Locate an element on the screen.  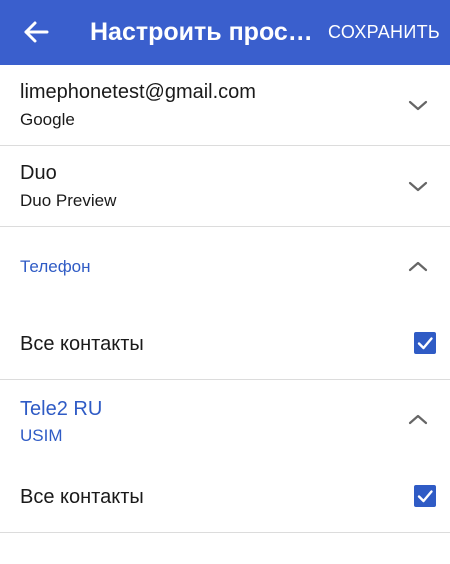
section-header-phone: Телефон is located at coordinates (225, 267).